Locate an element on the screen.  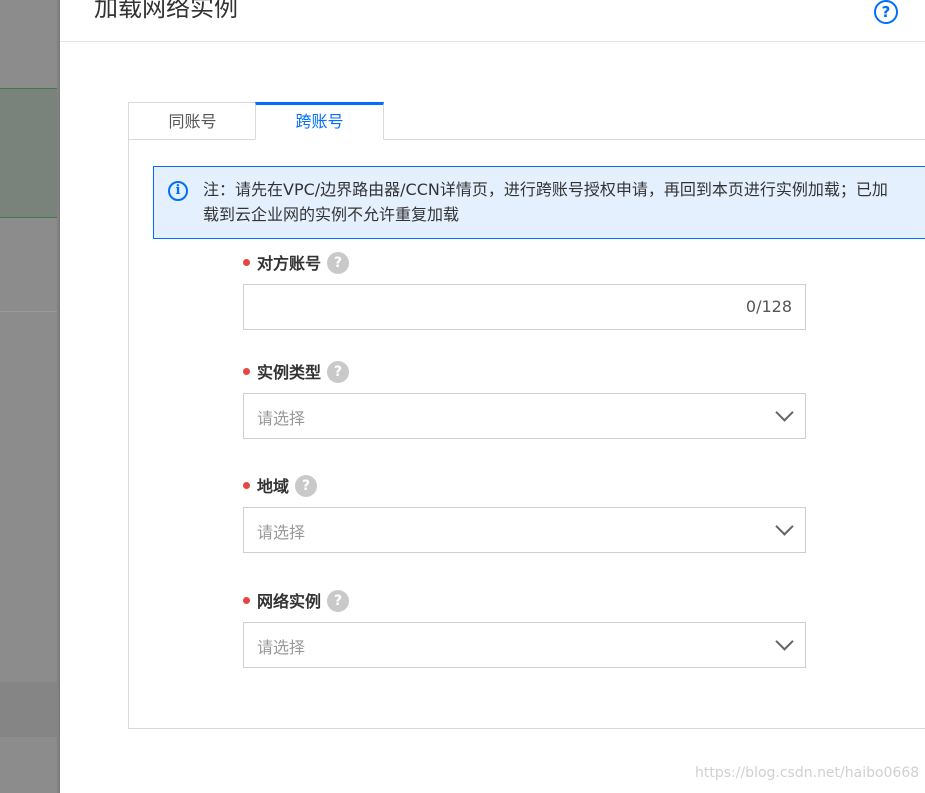
network-instance-select: 请选择 is located at coordinates (524, 645).